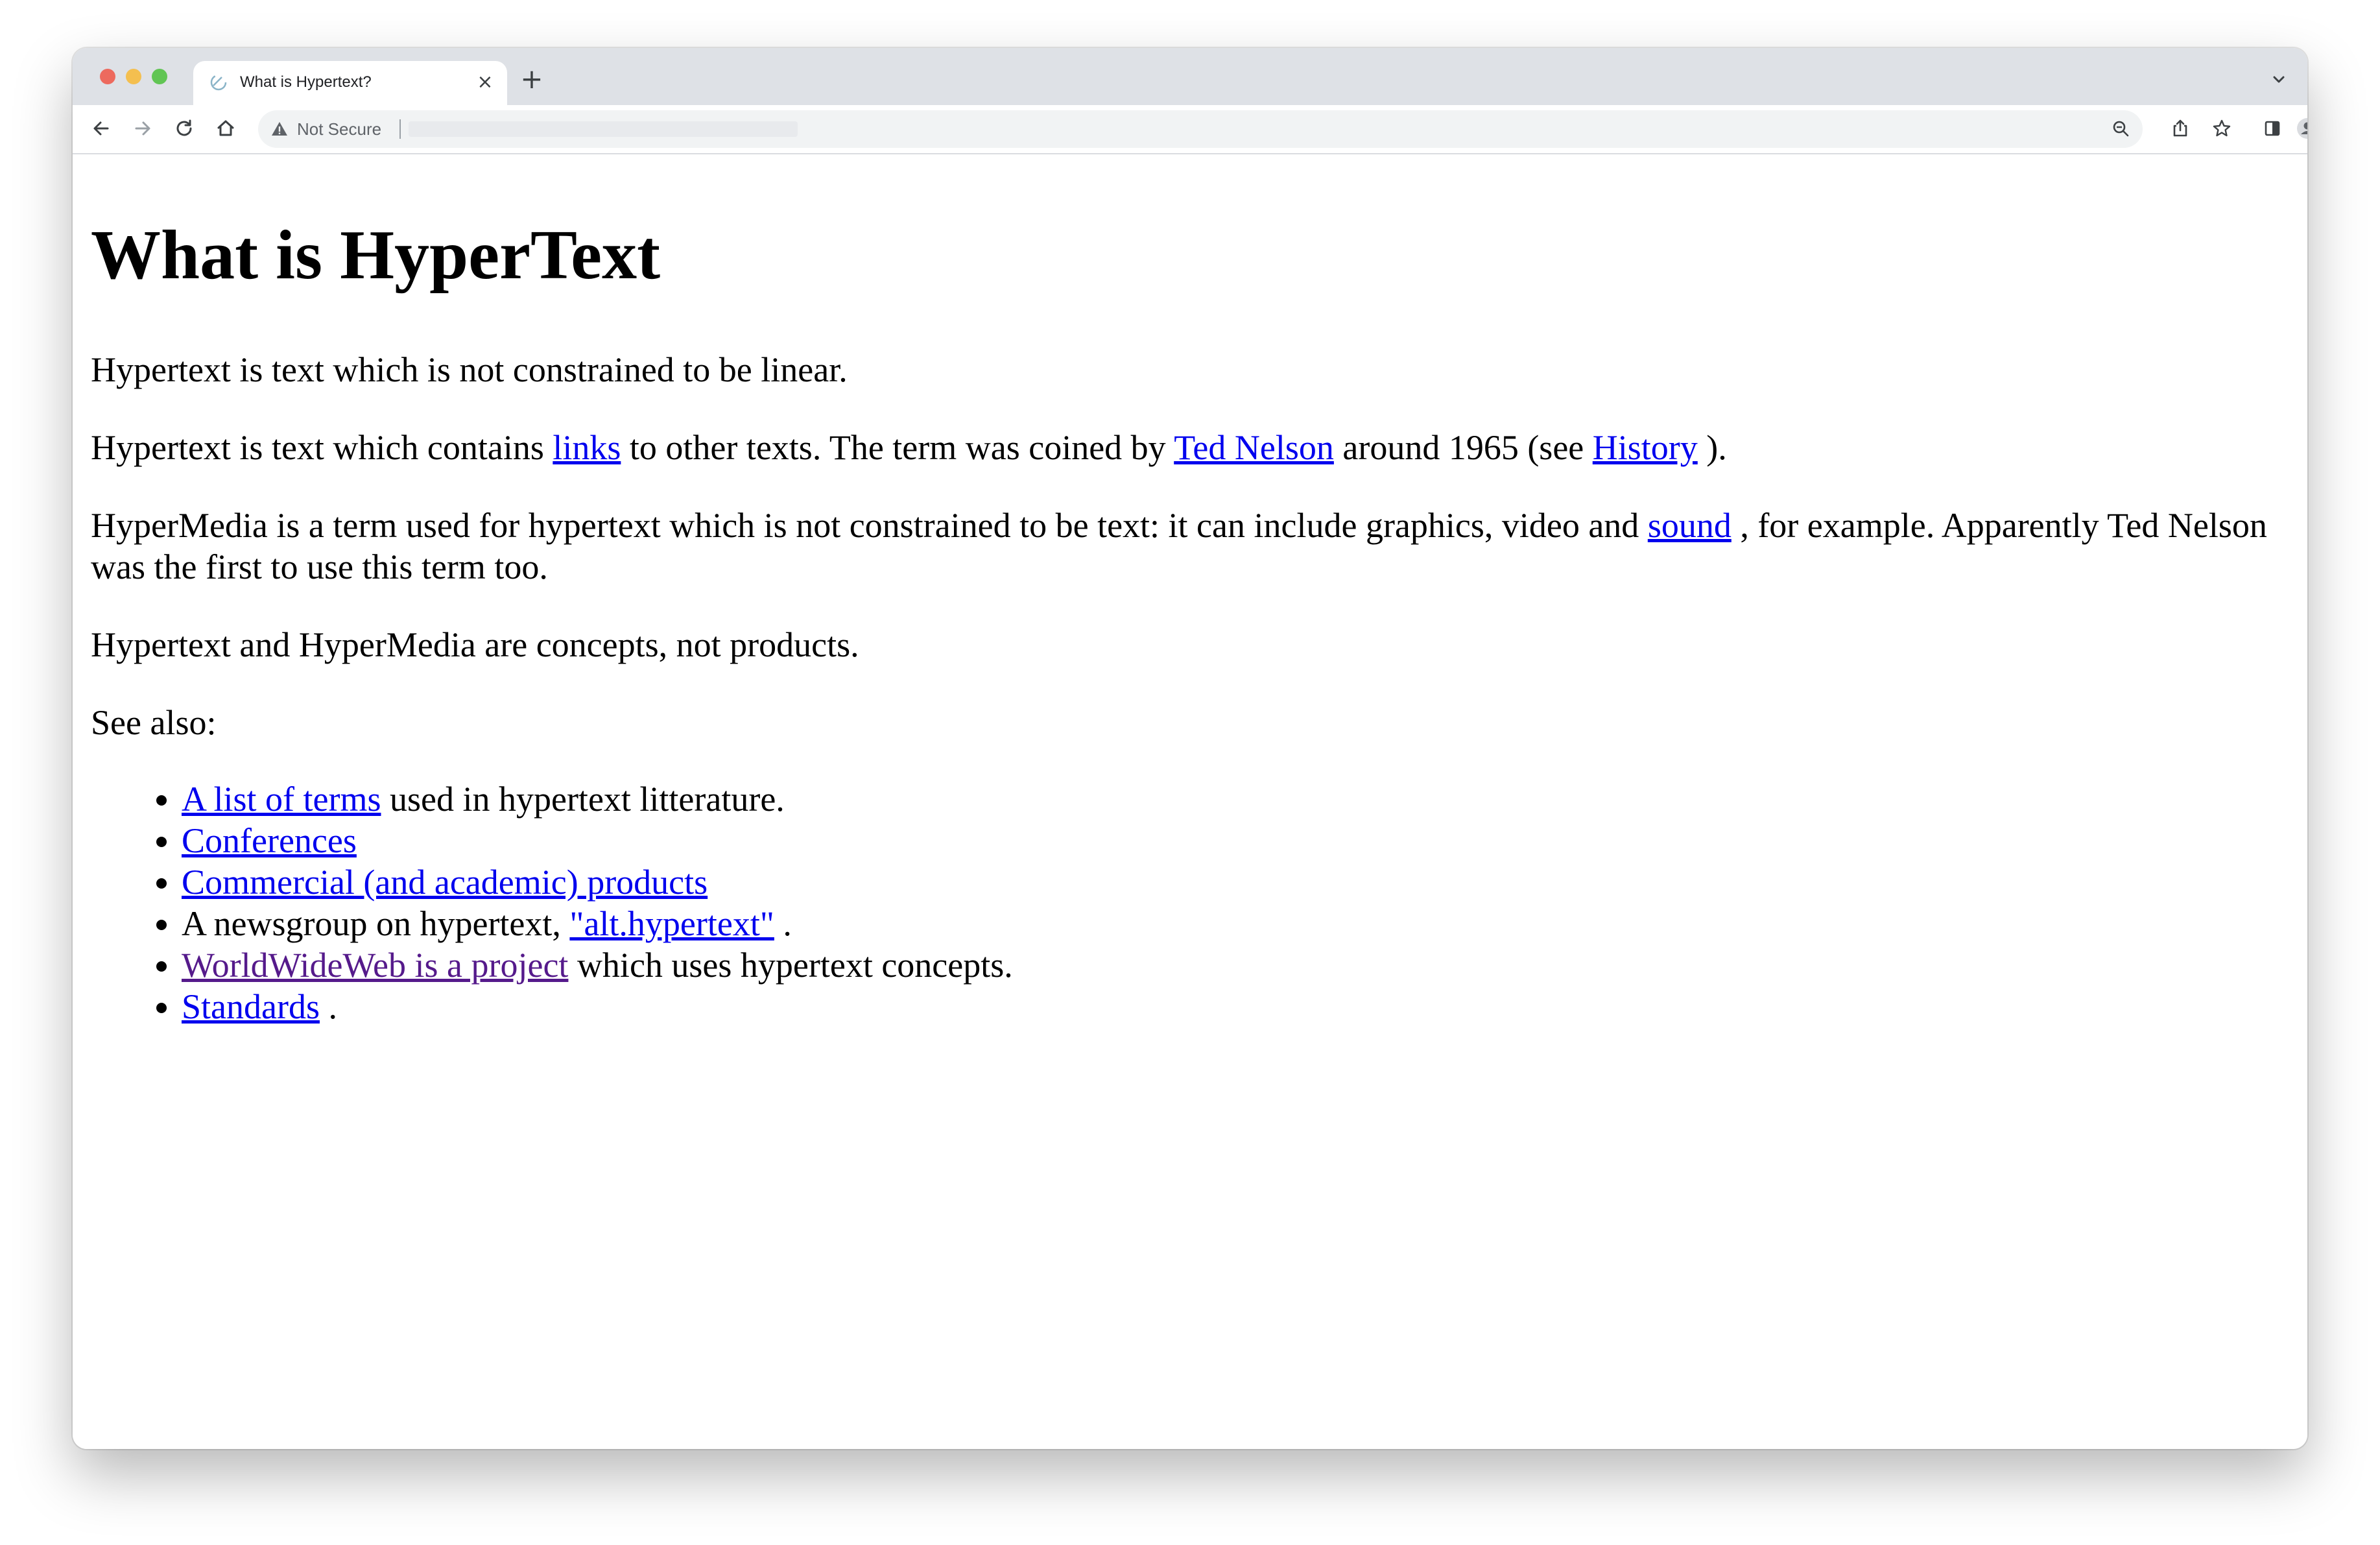 This screenshot has height=1545, width=2380. I want to click on address-bar: Not Secure, so click(1200, 129).